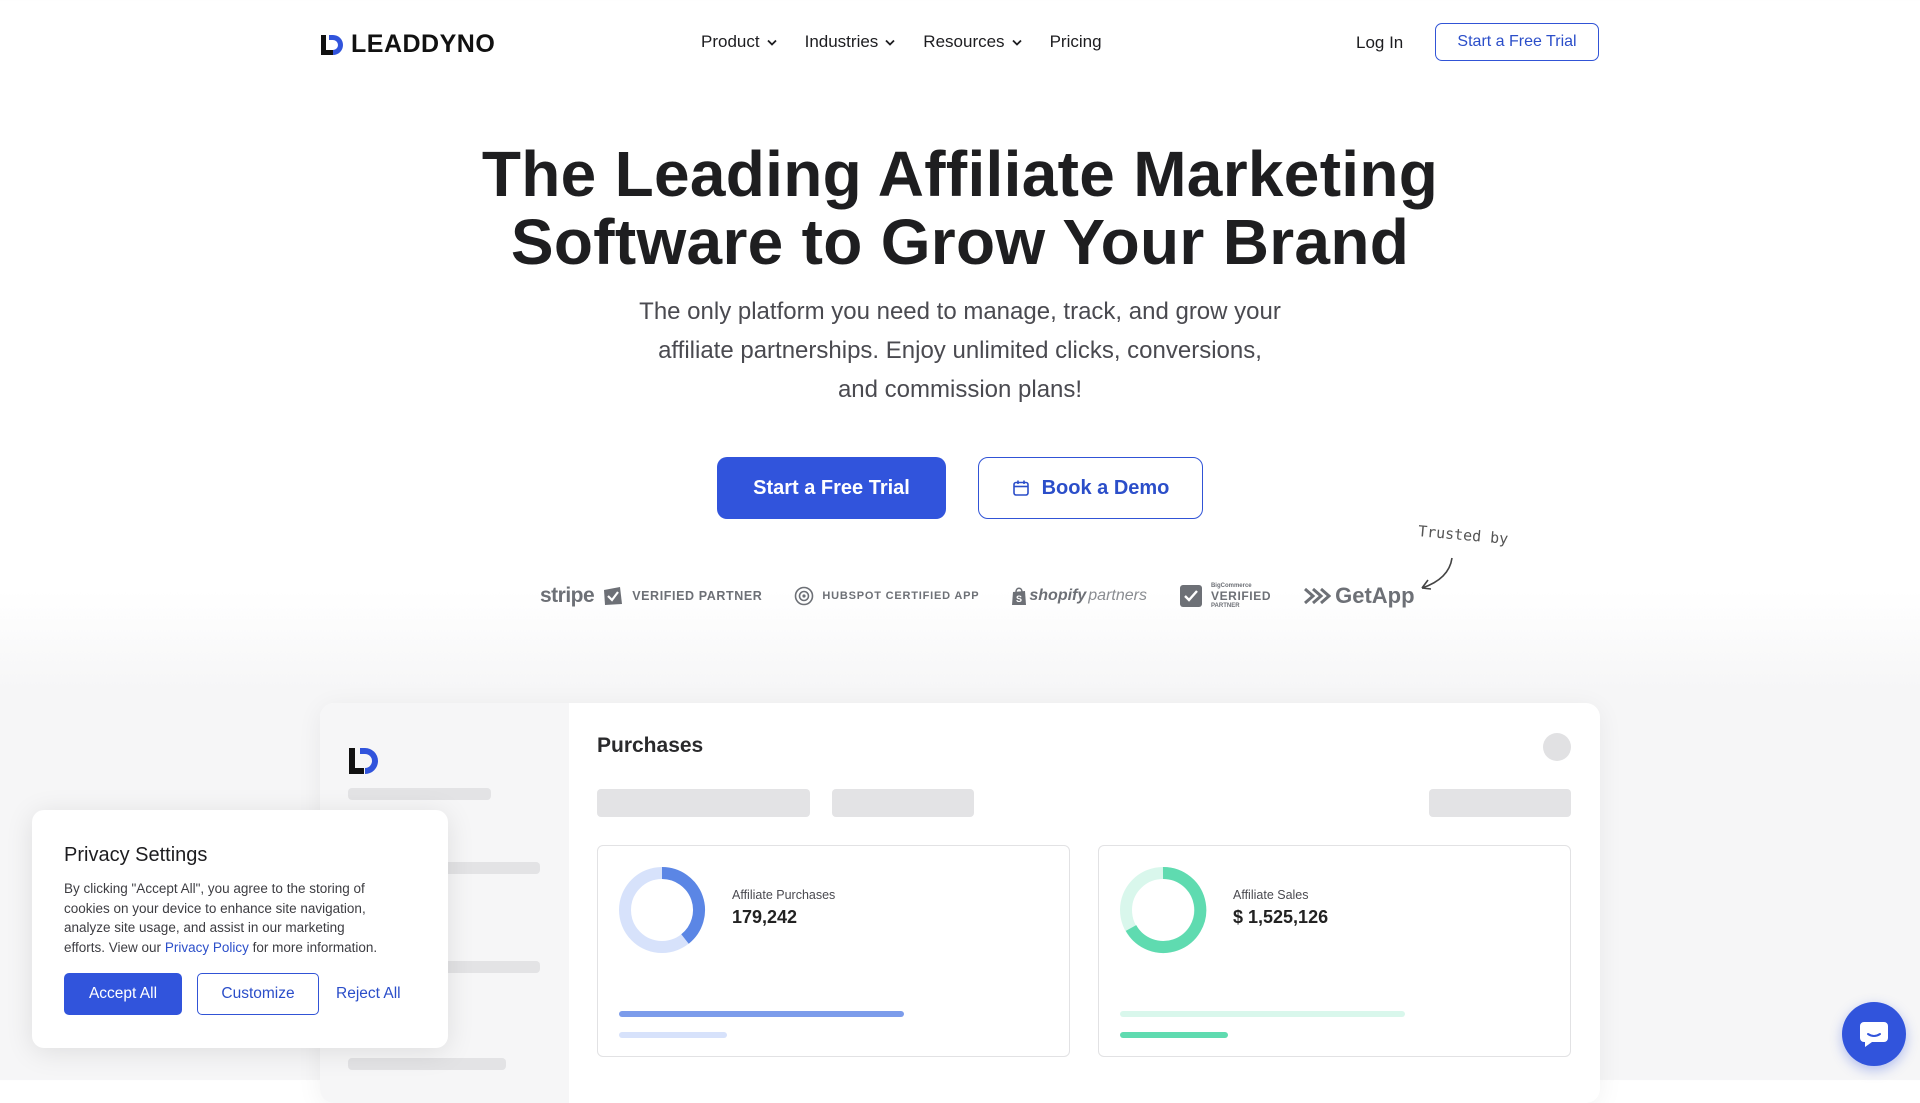 Image resolution: width=1920 pixels, height=1103 pixels. What do you see at coordinates (1020, 488) in the screenshot?
I see `calendar-icon` at bounding box center [1020, 488].